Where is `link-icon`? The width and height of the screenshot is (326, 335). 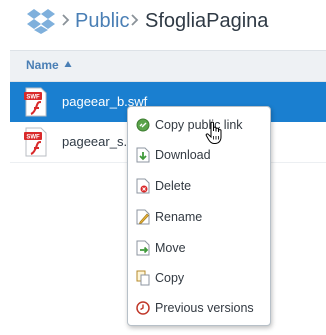
link-icon is located at coordinates (143, 125).